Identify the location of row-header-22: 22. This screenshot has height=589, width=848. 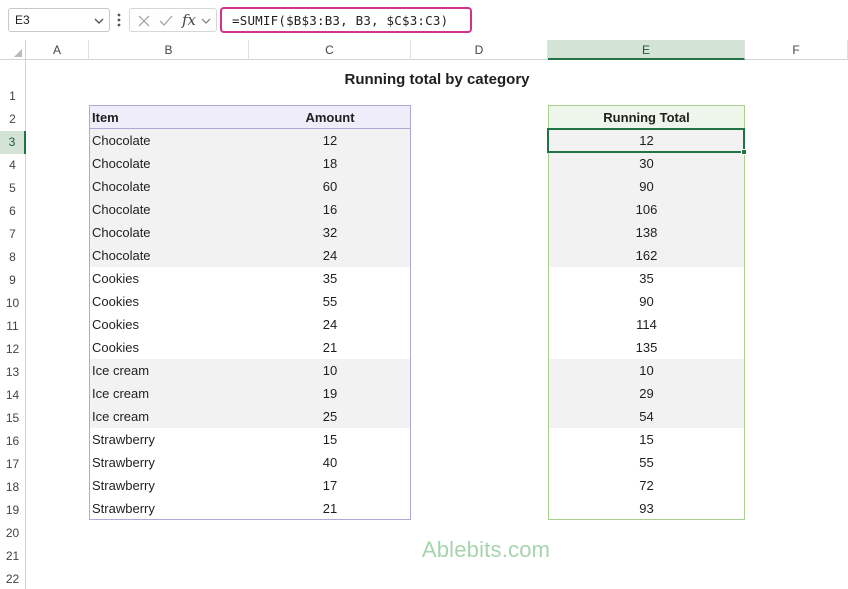
(12, 578).